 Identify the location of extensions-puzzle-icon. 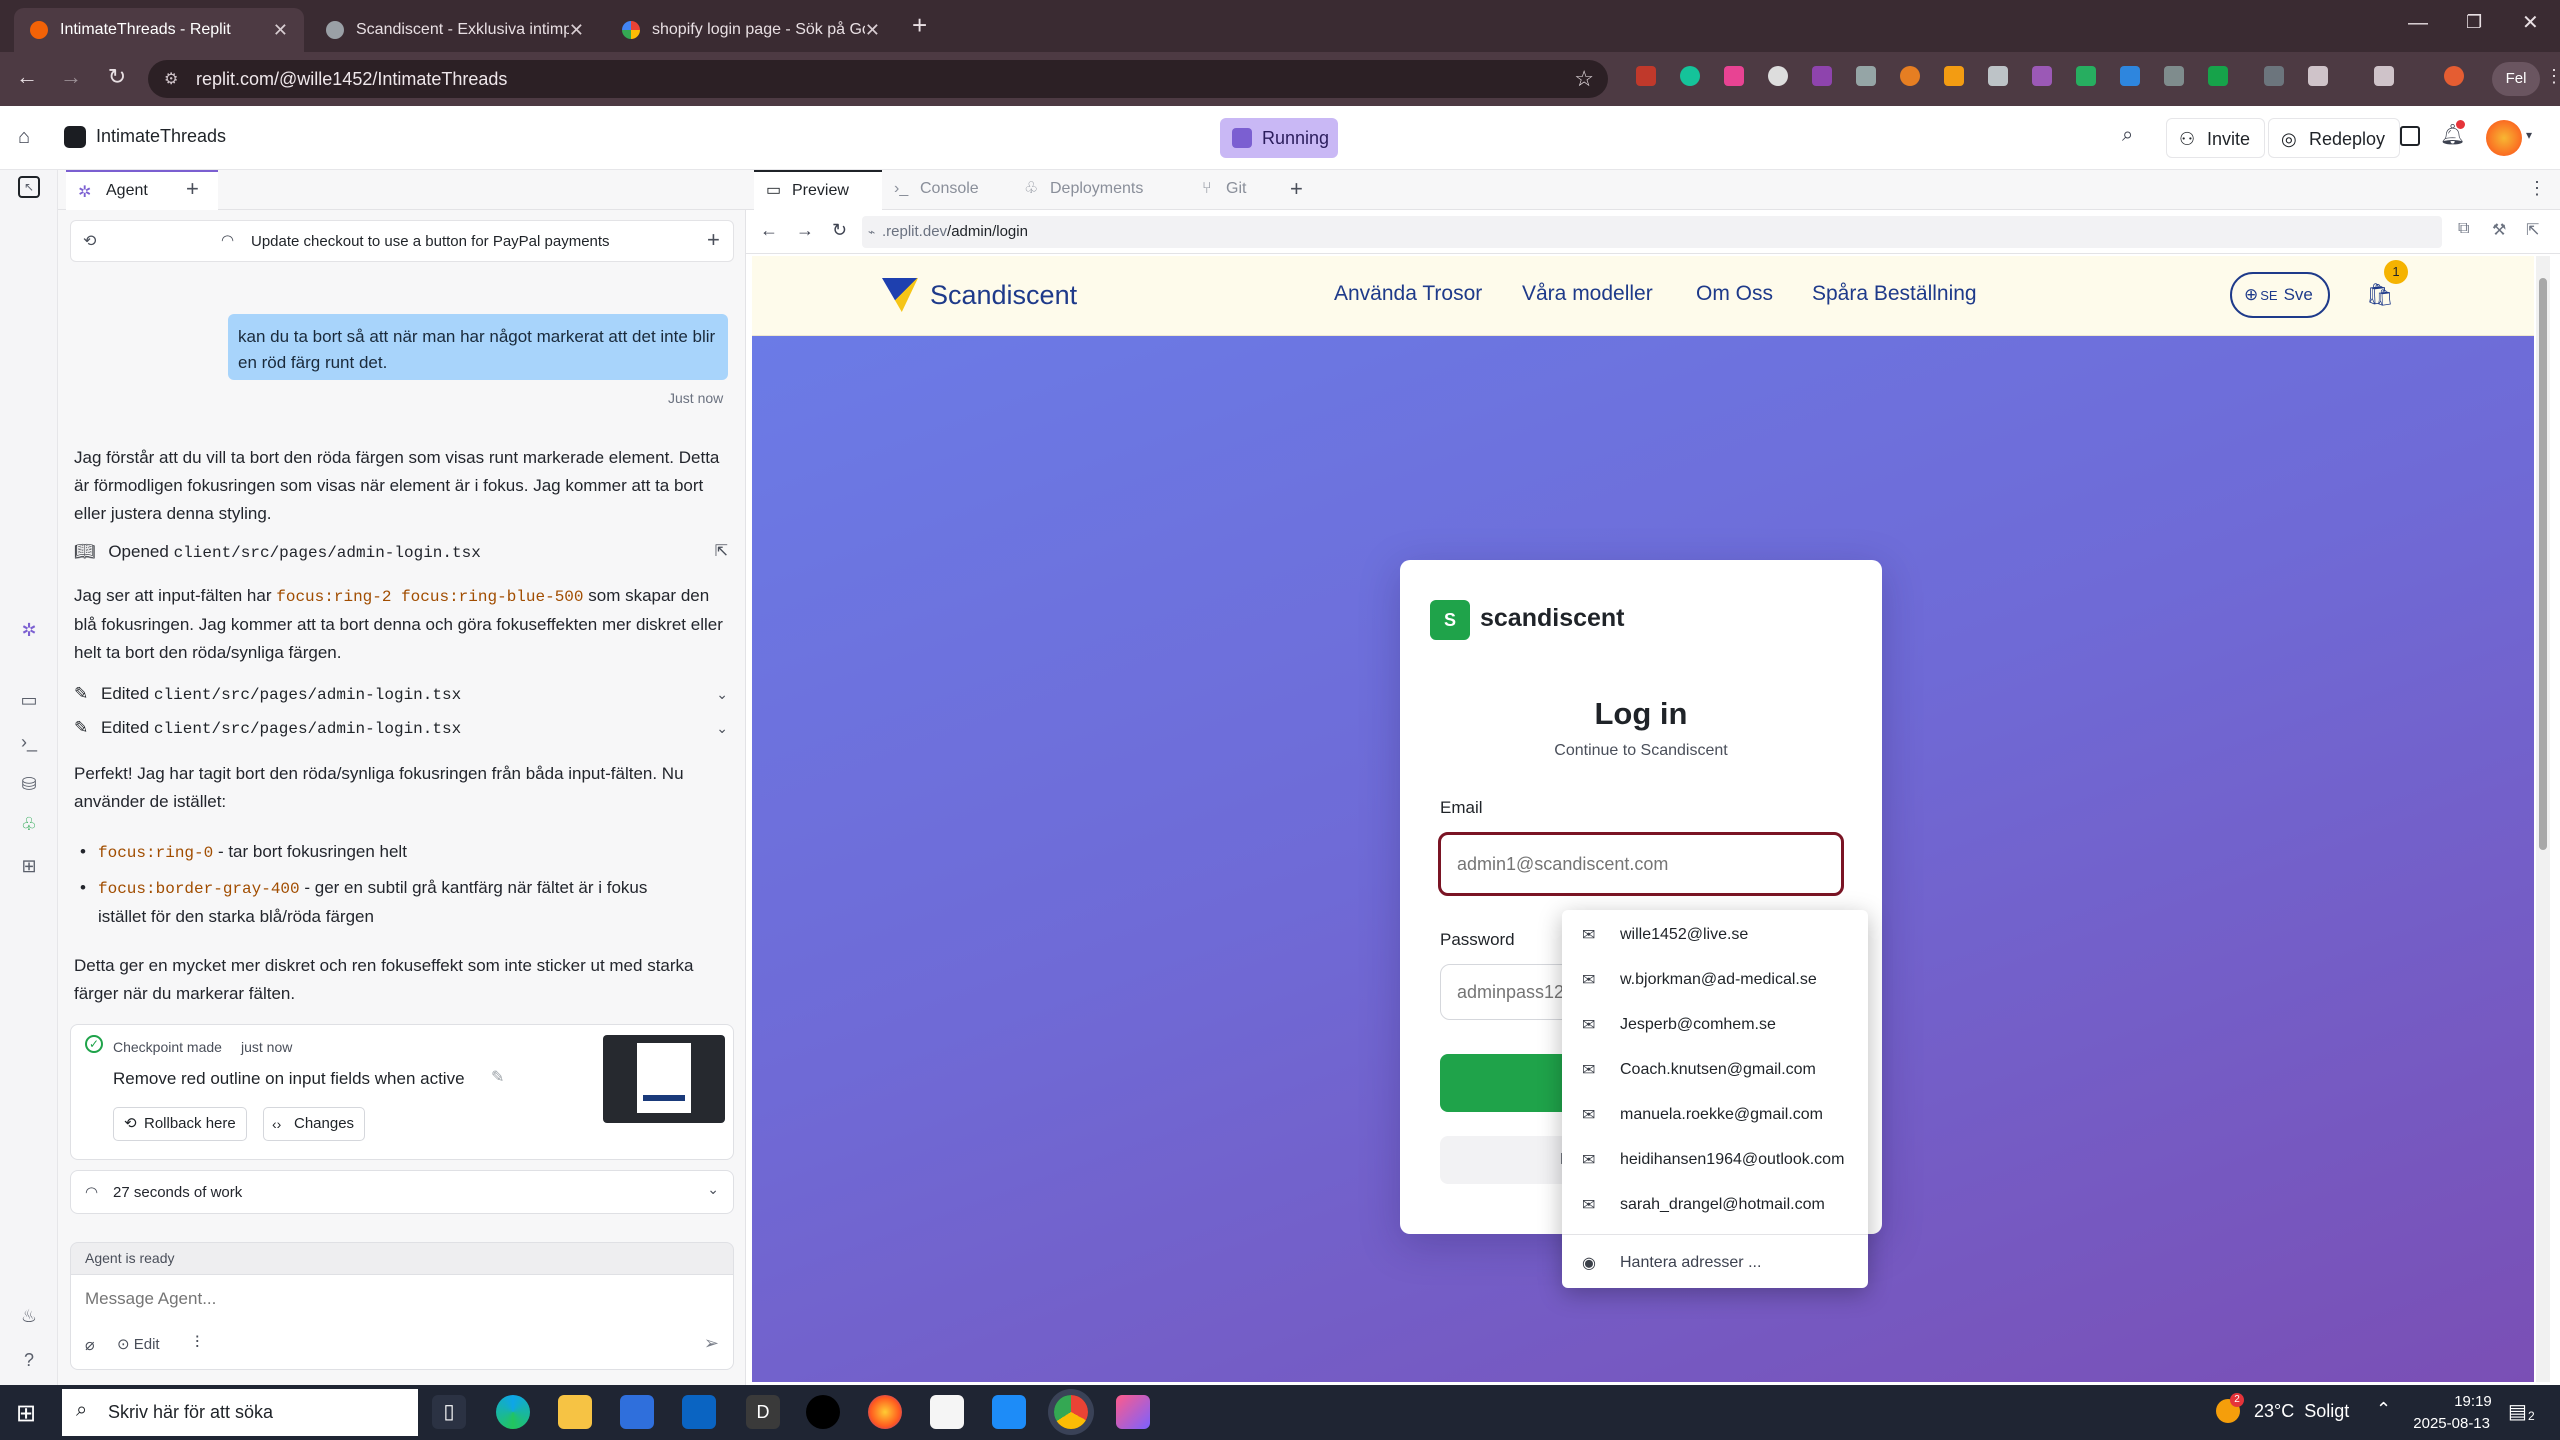
(2318, 76).